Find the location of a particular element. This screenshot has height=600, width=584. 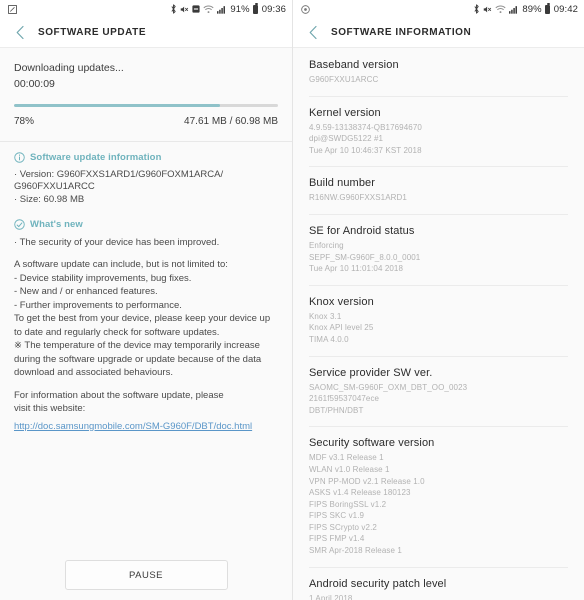

whats-new-line: download and associated behaviours. is located at coordinates (93, 373).